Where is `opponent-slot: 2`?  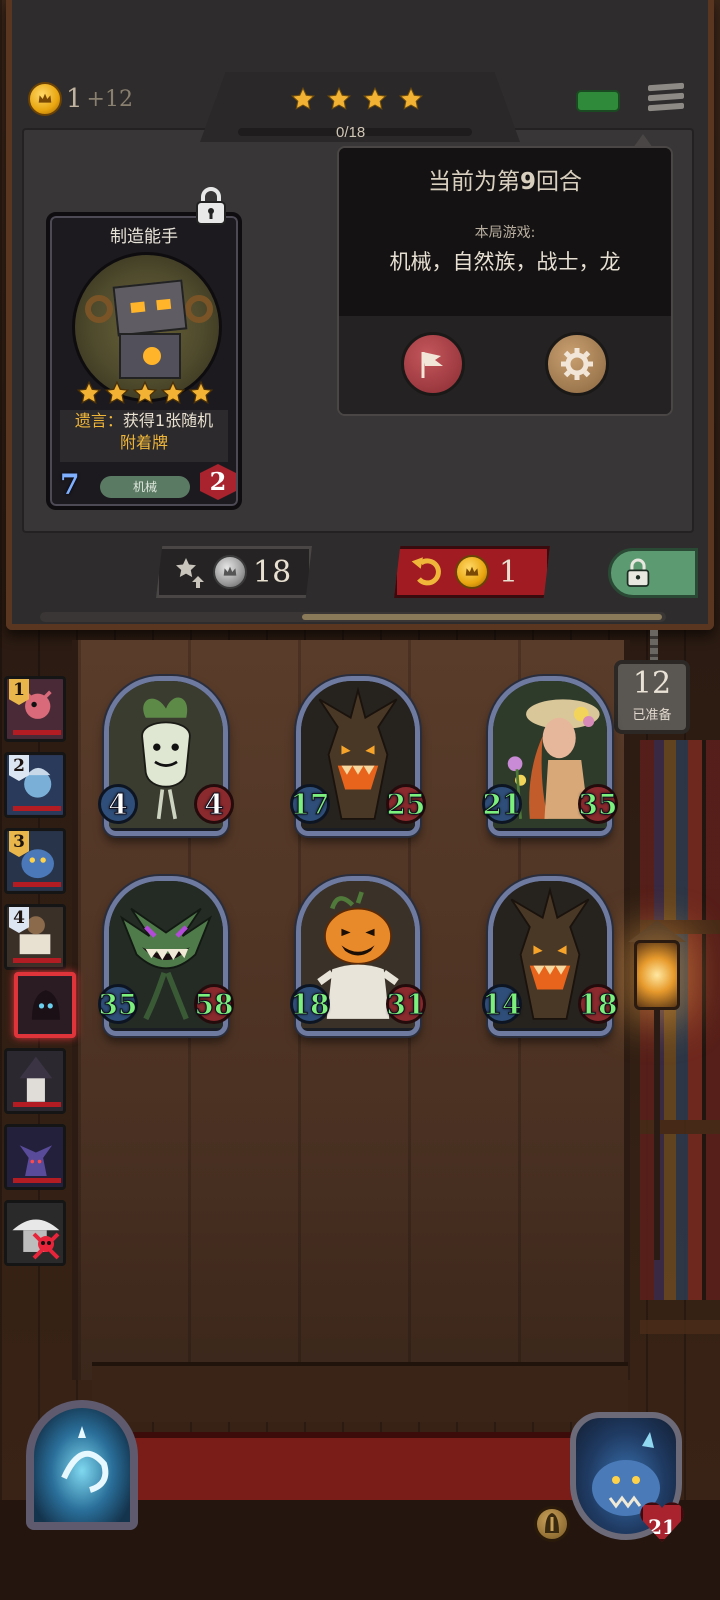 opponent-slot: 2 is located at coordinates (35, 785).